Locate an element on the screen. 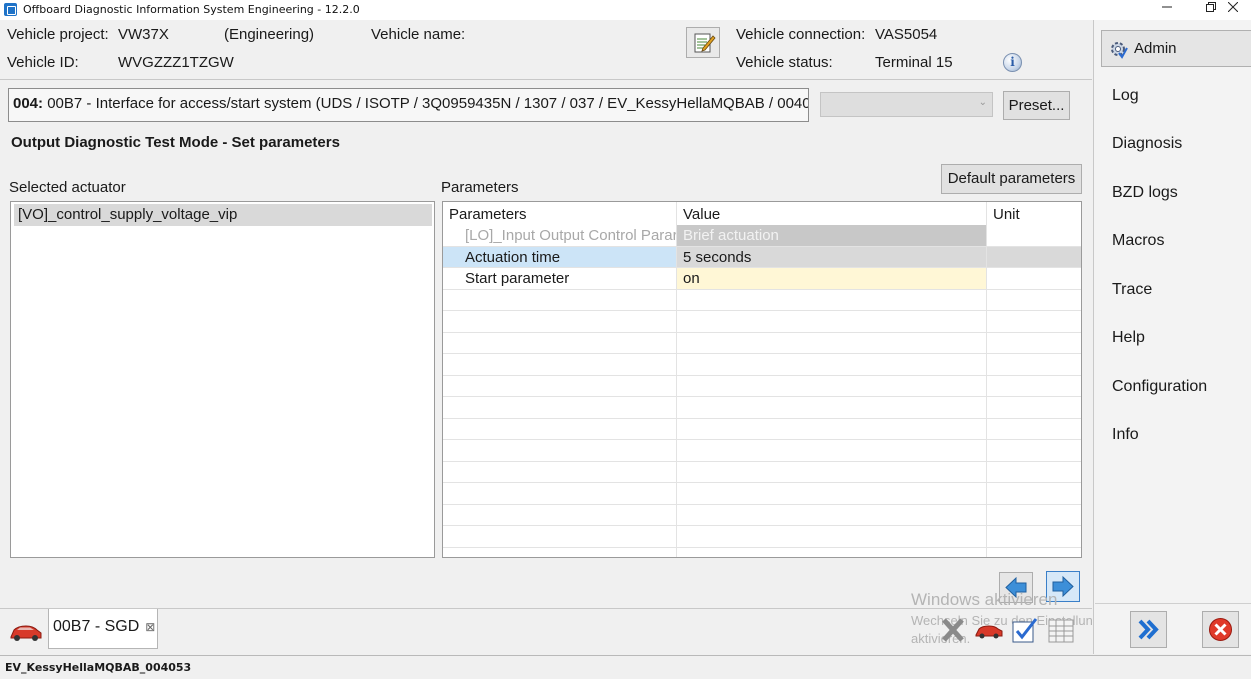 Image resolution: width=1251 pixels, height=679 pixels. sidebar-item-help: Help is located at coordinates (1174, 339).